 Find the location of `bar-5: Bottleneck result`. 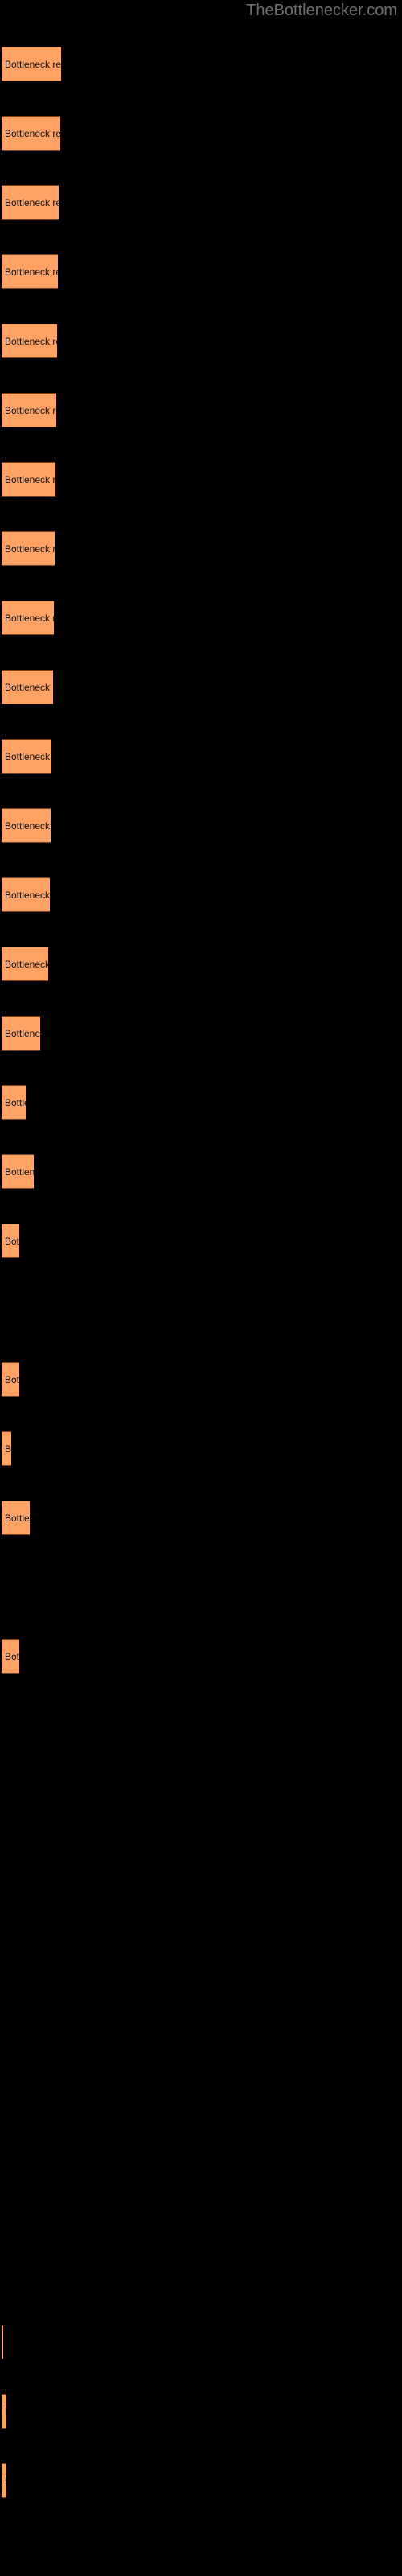

bar-5: Bottleneck result is located at coordinates (29, 341).